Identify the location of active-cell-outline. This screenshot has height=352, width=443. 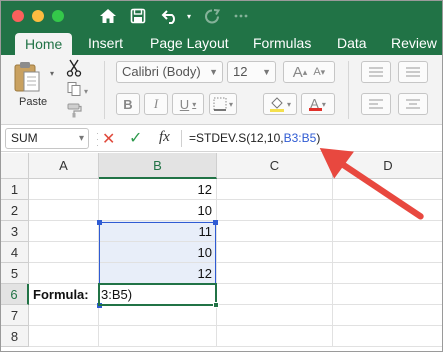
(157, 294).